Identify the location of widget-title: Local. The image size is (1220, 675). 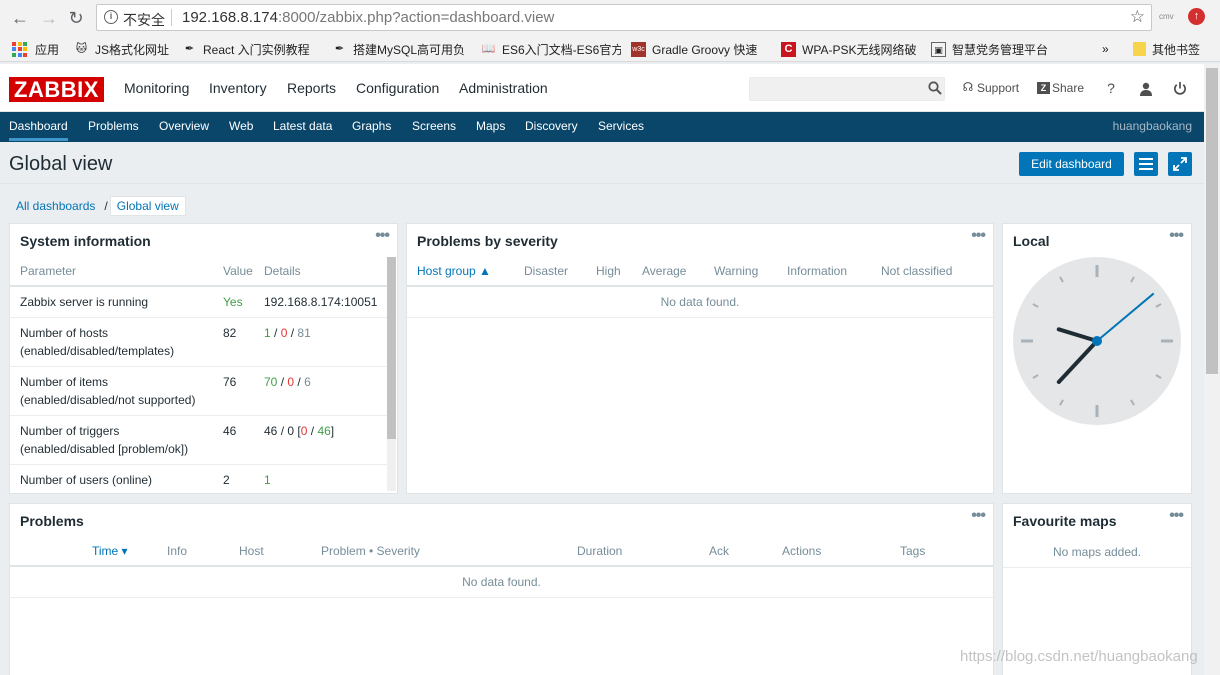
(1031, 241).